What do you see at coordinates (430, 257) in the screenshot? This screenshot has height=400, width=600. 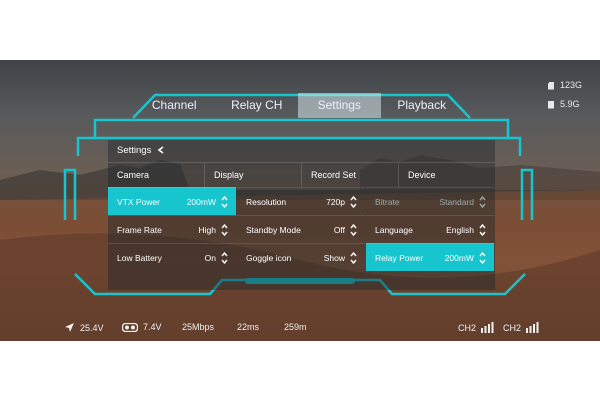 I see `setting-relay-power: Relay Power 200mW` at bounding box center [430, 257].